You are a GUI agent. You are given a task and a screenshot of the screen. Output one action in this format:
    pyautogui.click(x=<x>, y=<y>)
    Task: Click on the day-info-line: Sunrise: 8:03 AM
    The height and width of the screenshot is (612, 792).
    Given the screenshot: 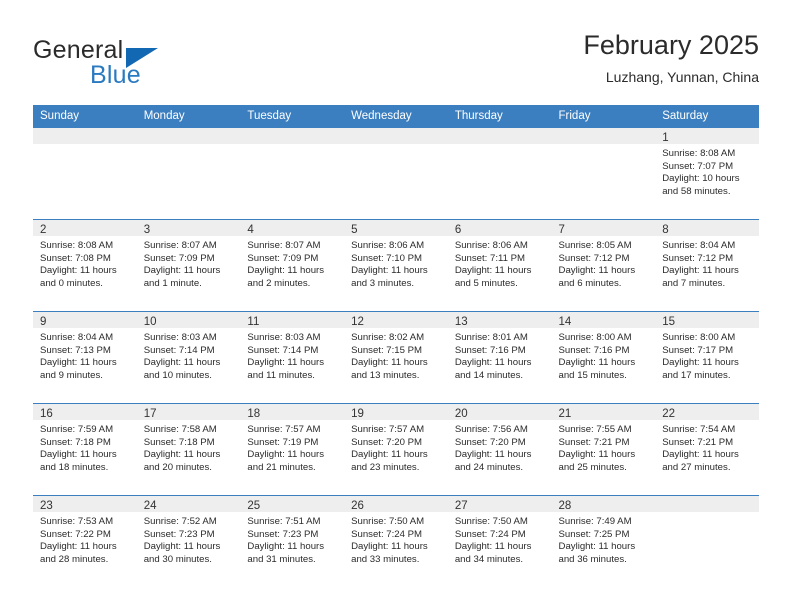 What is the action you would take?
    pyautogui.click(x=284, y=337)
    